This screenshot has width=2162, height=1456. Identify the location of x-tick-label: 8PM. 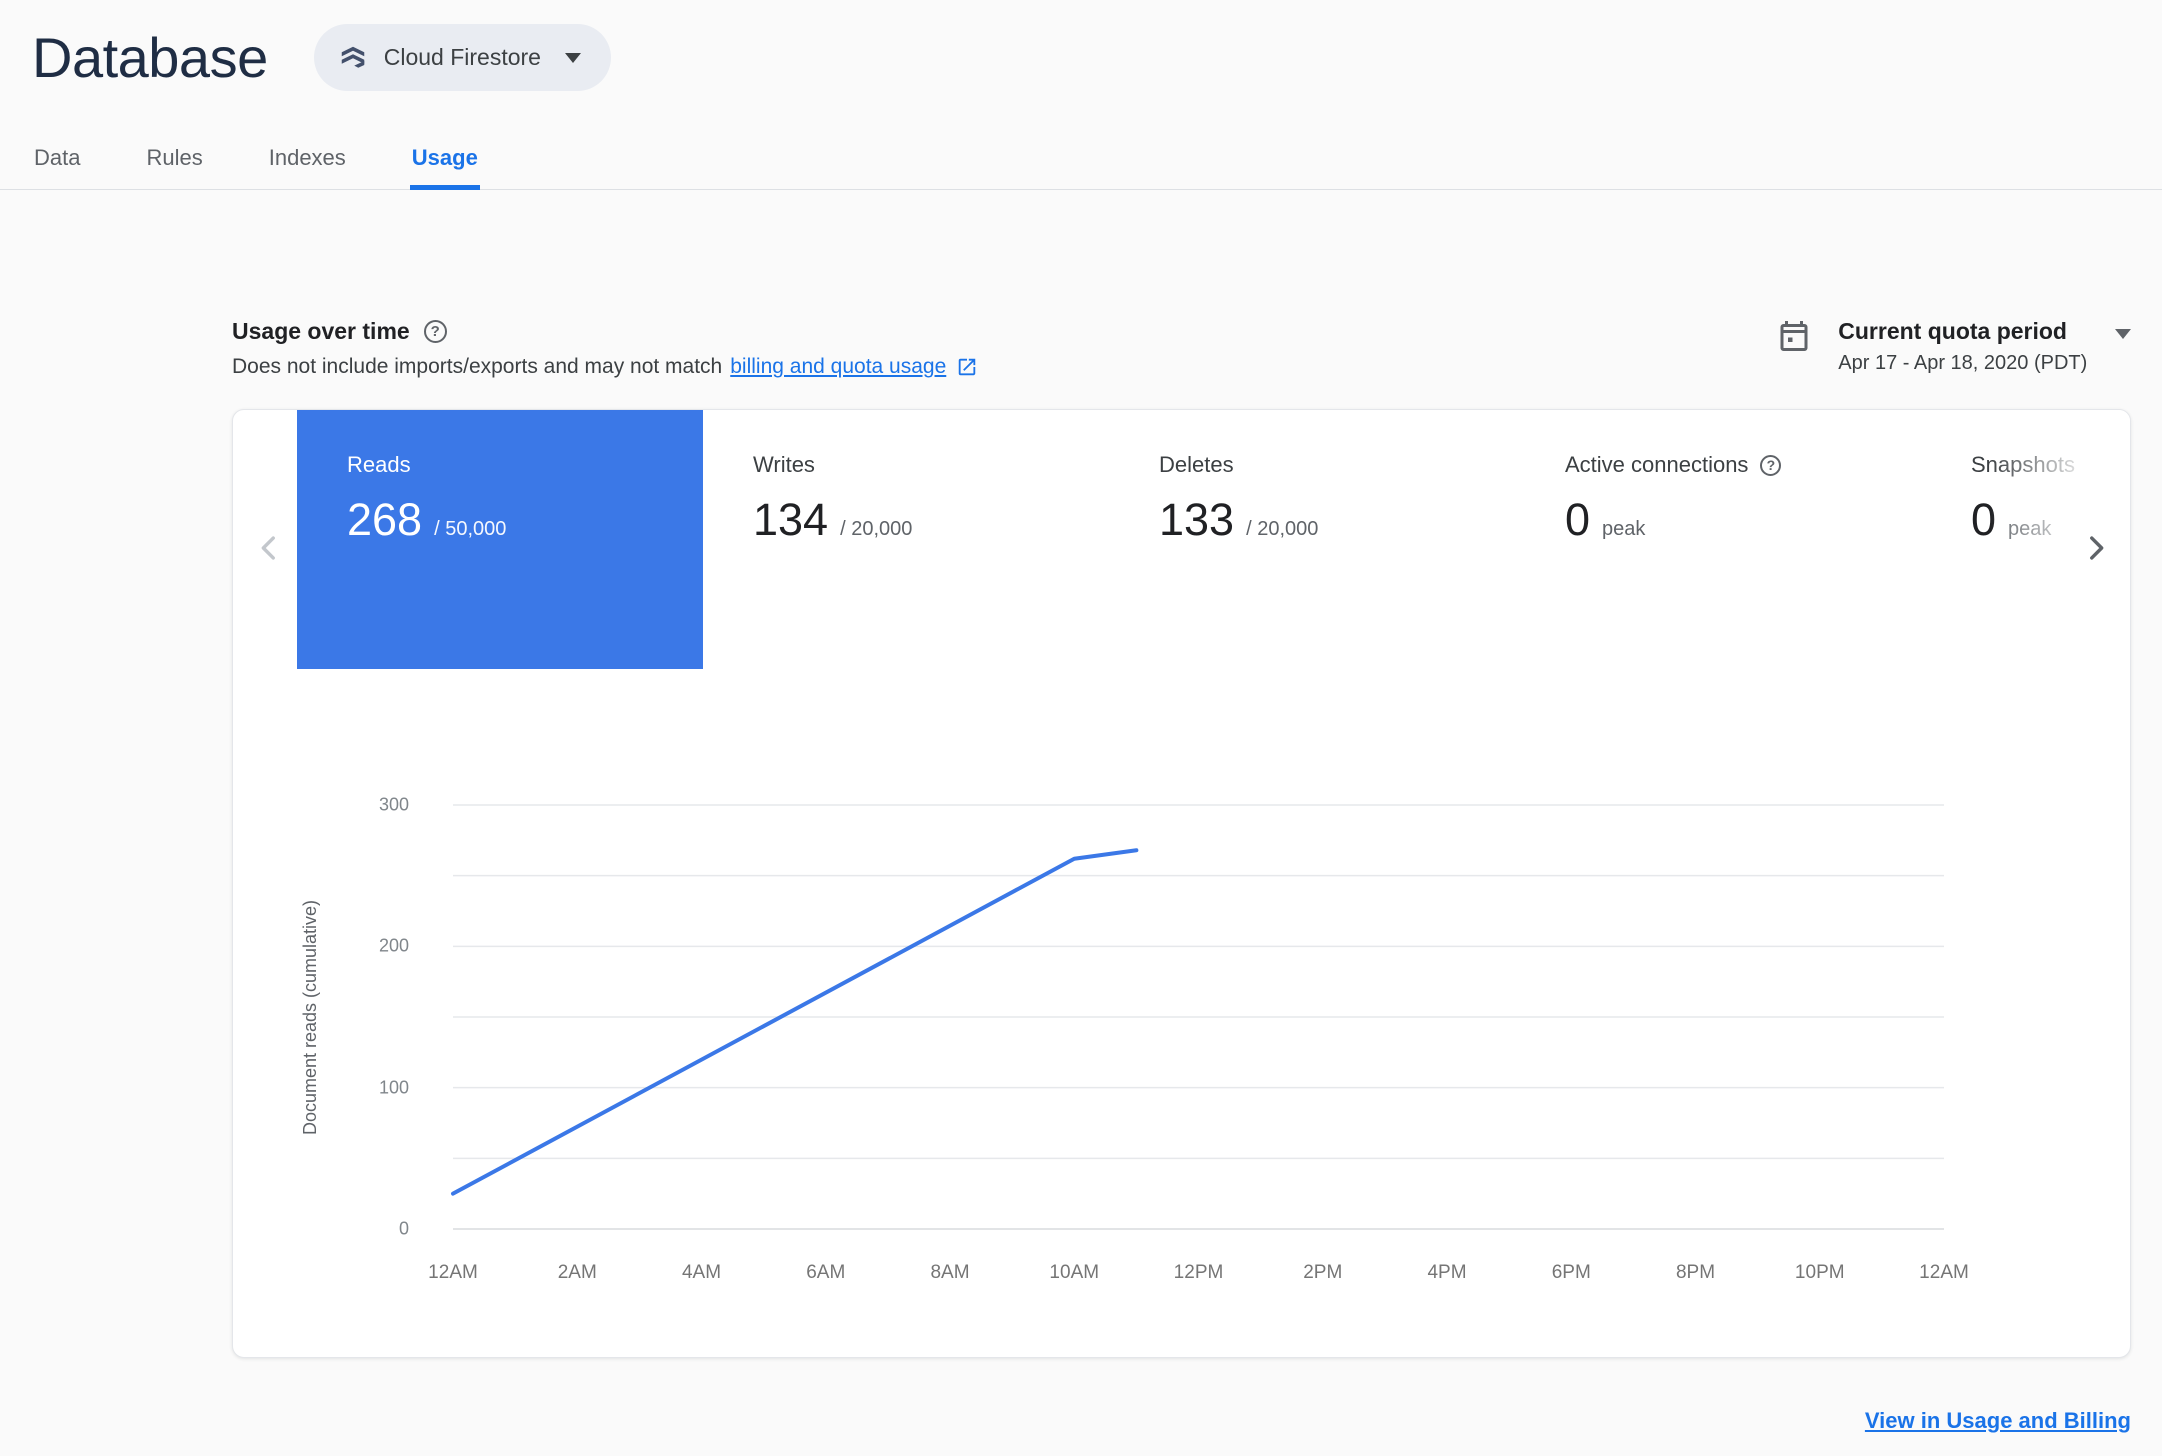
(1695, 1272).